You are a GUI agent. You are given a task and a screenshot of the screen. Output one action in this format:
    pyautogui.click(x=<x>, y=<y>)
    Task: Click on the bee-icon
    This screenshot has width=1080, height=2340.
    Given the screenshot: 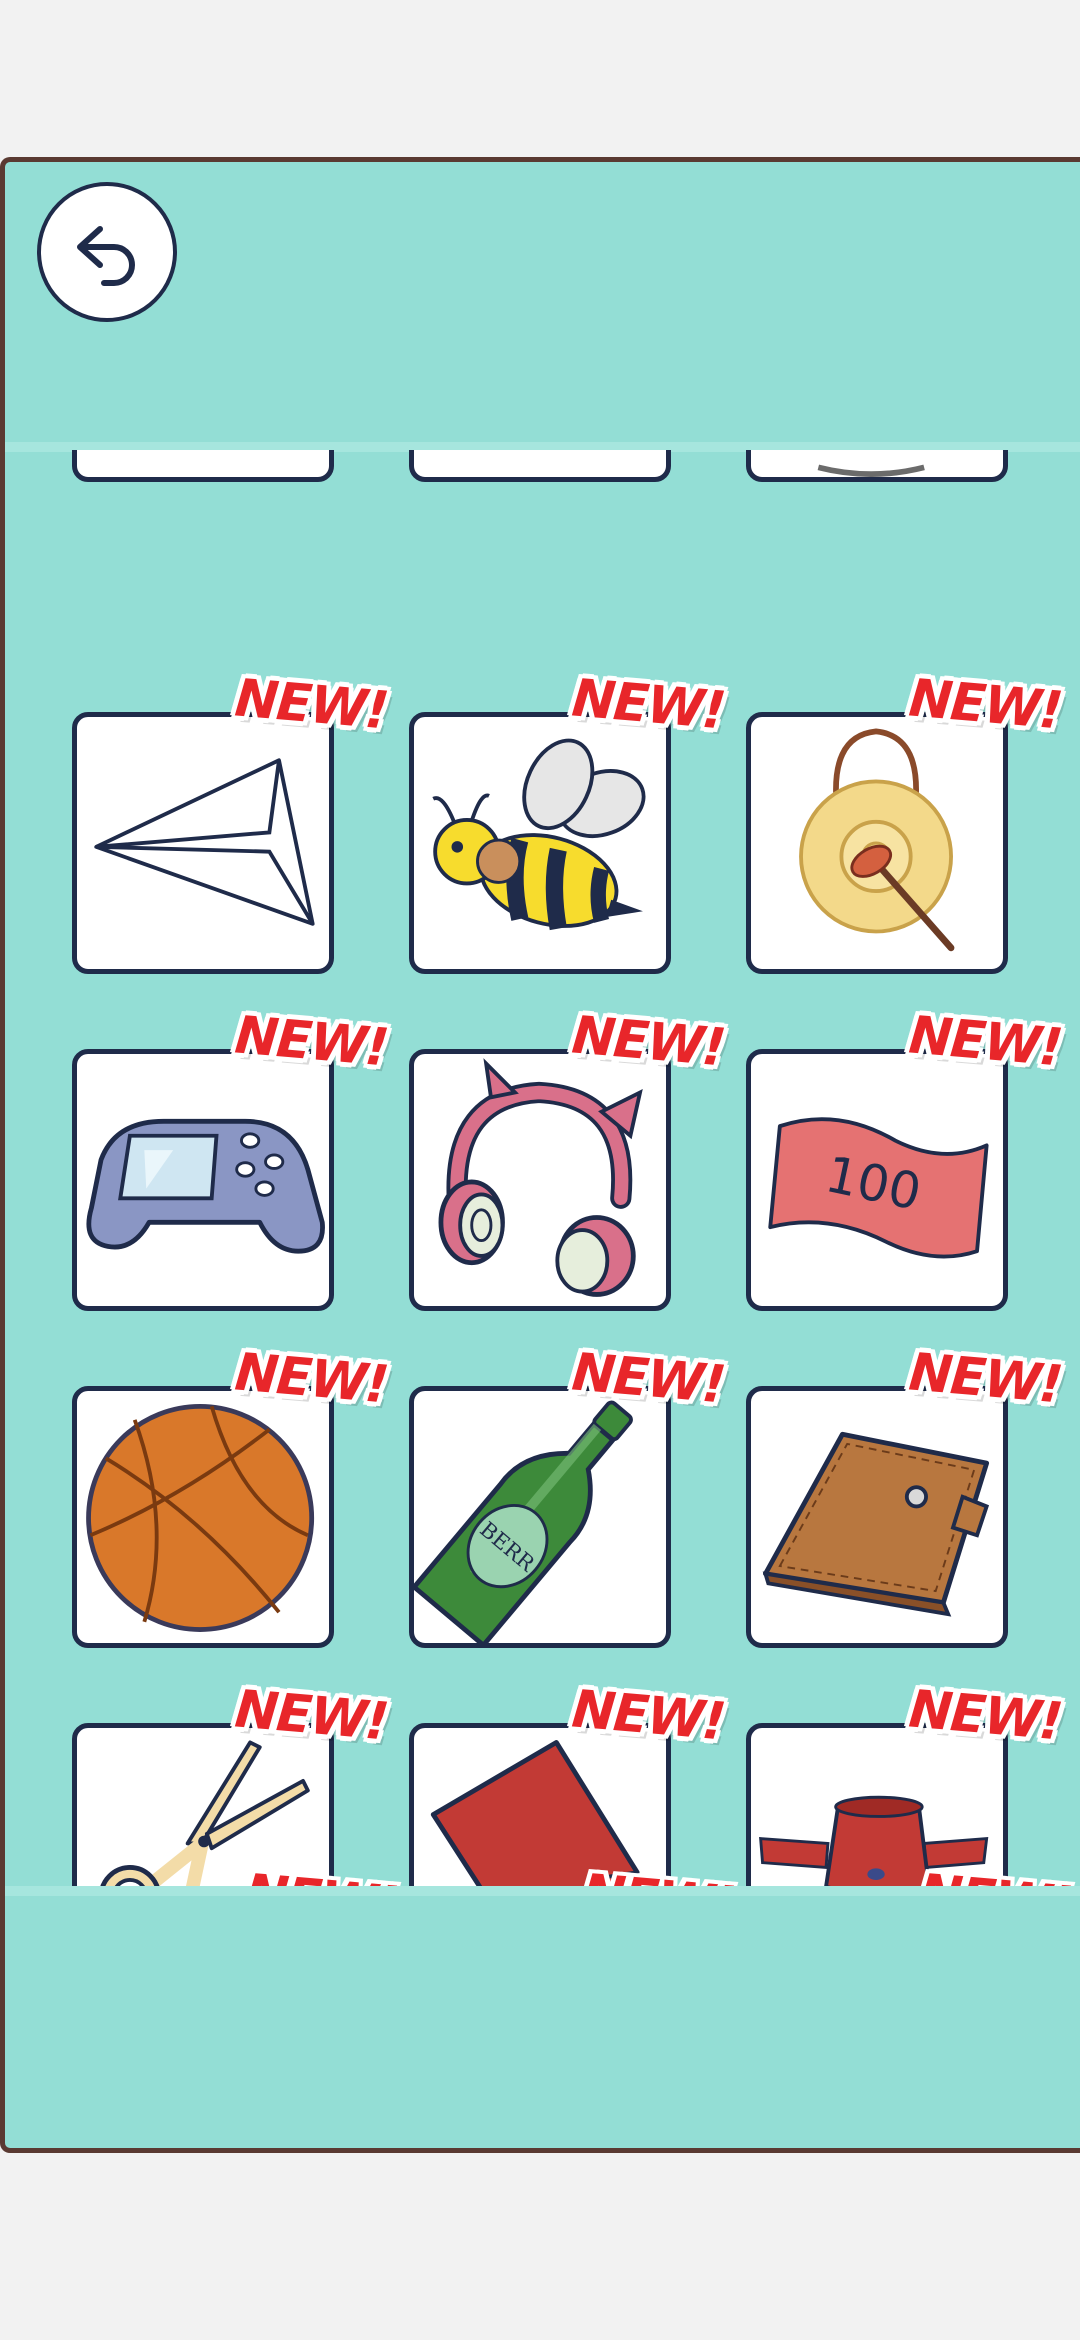 What is the action you would take?
    pyautogui.click(x=539, y=834)
    